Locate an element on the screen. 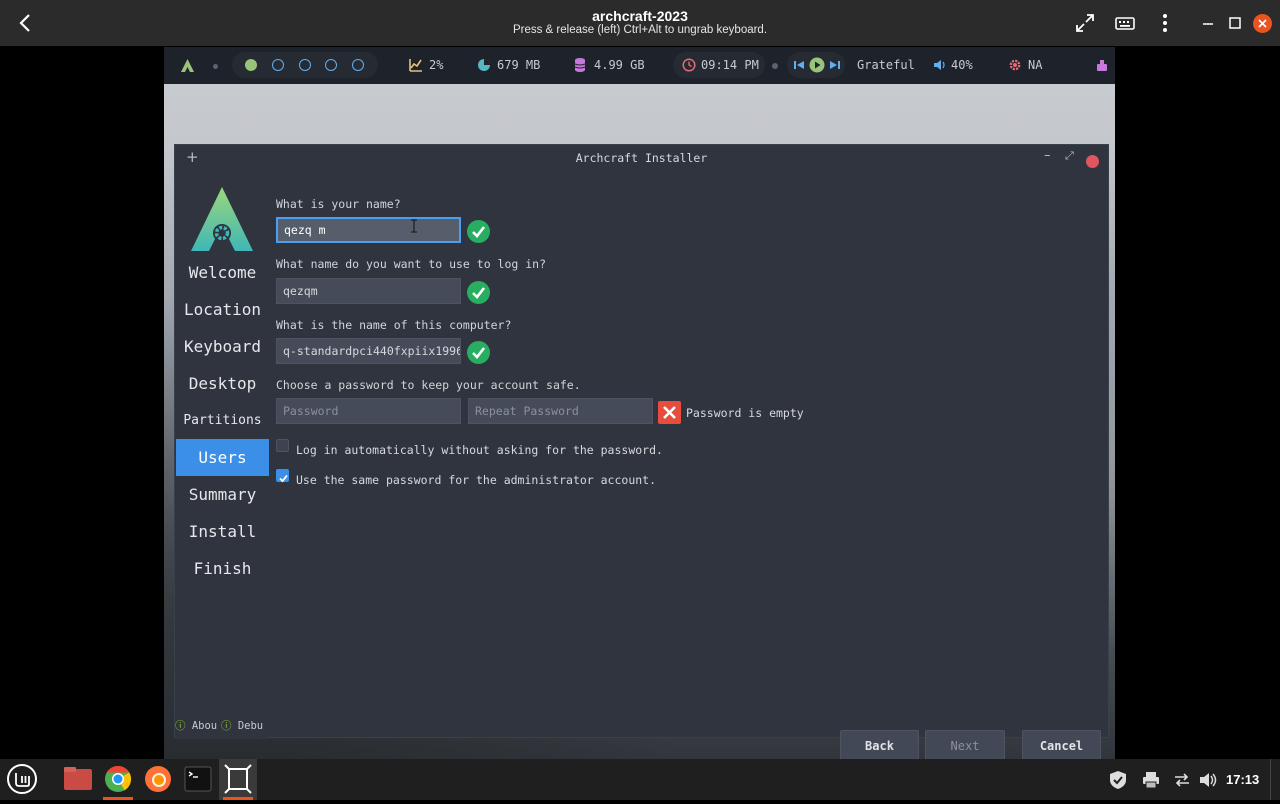  network-icon is located at coordinates (1182, 780).